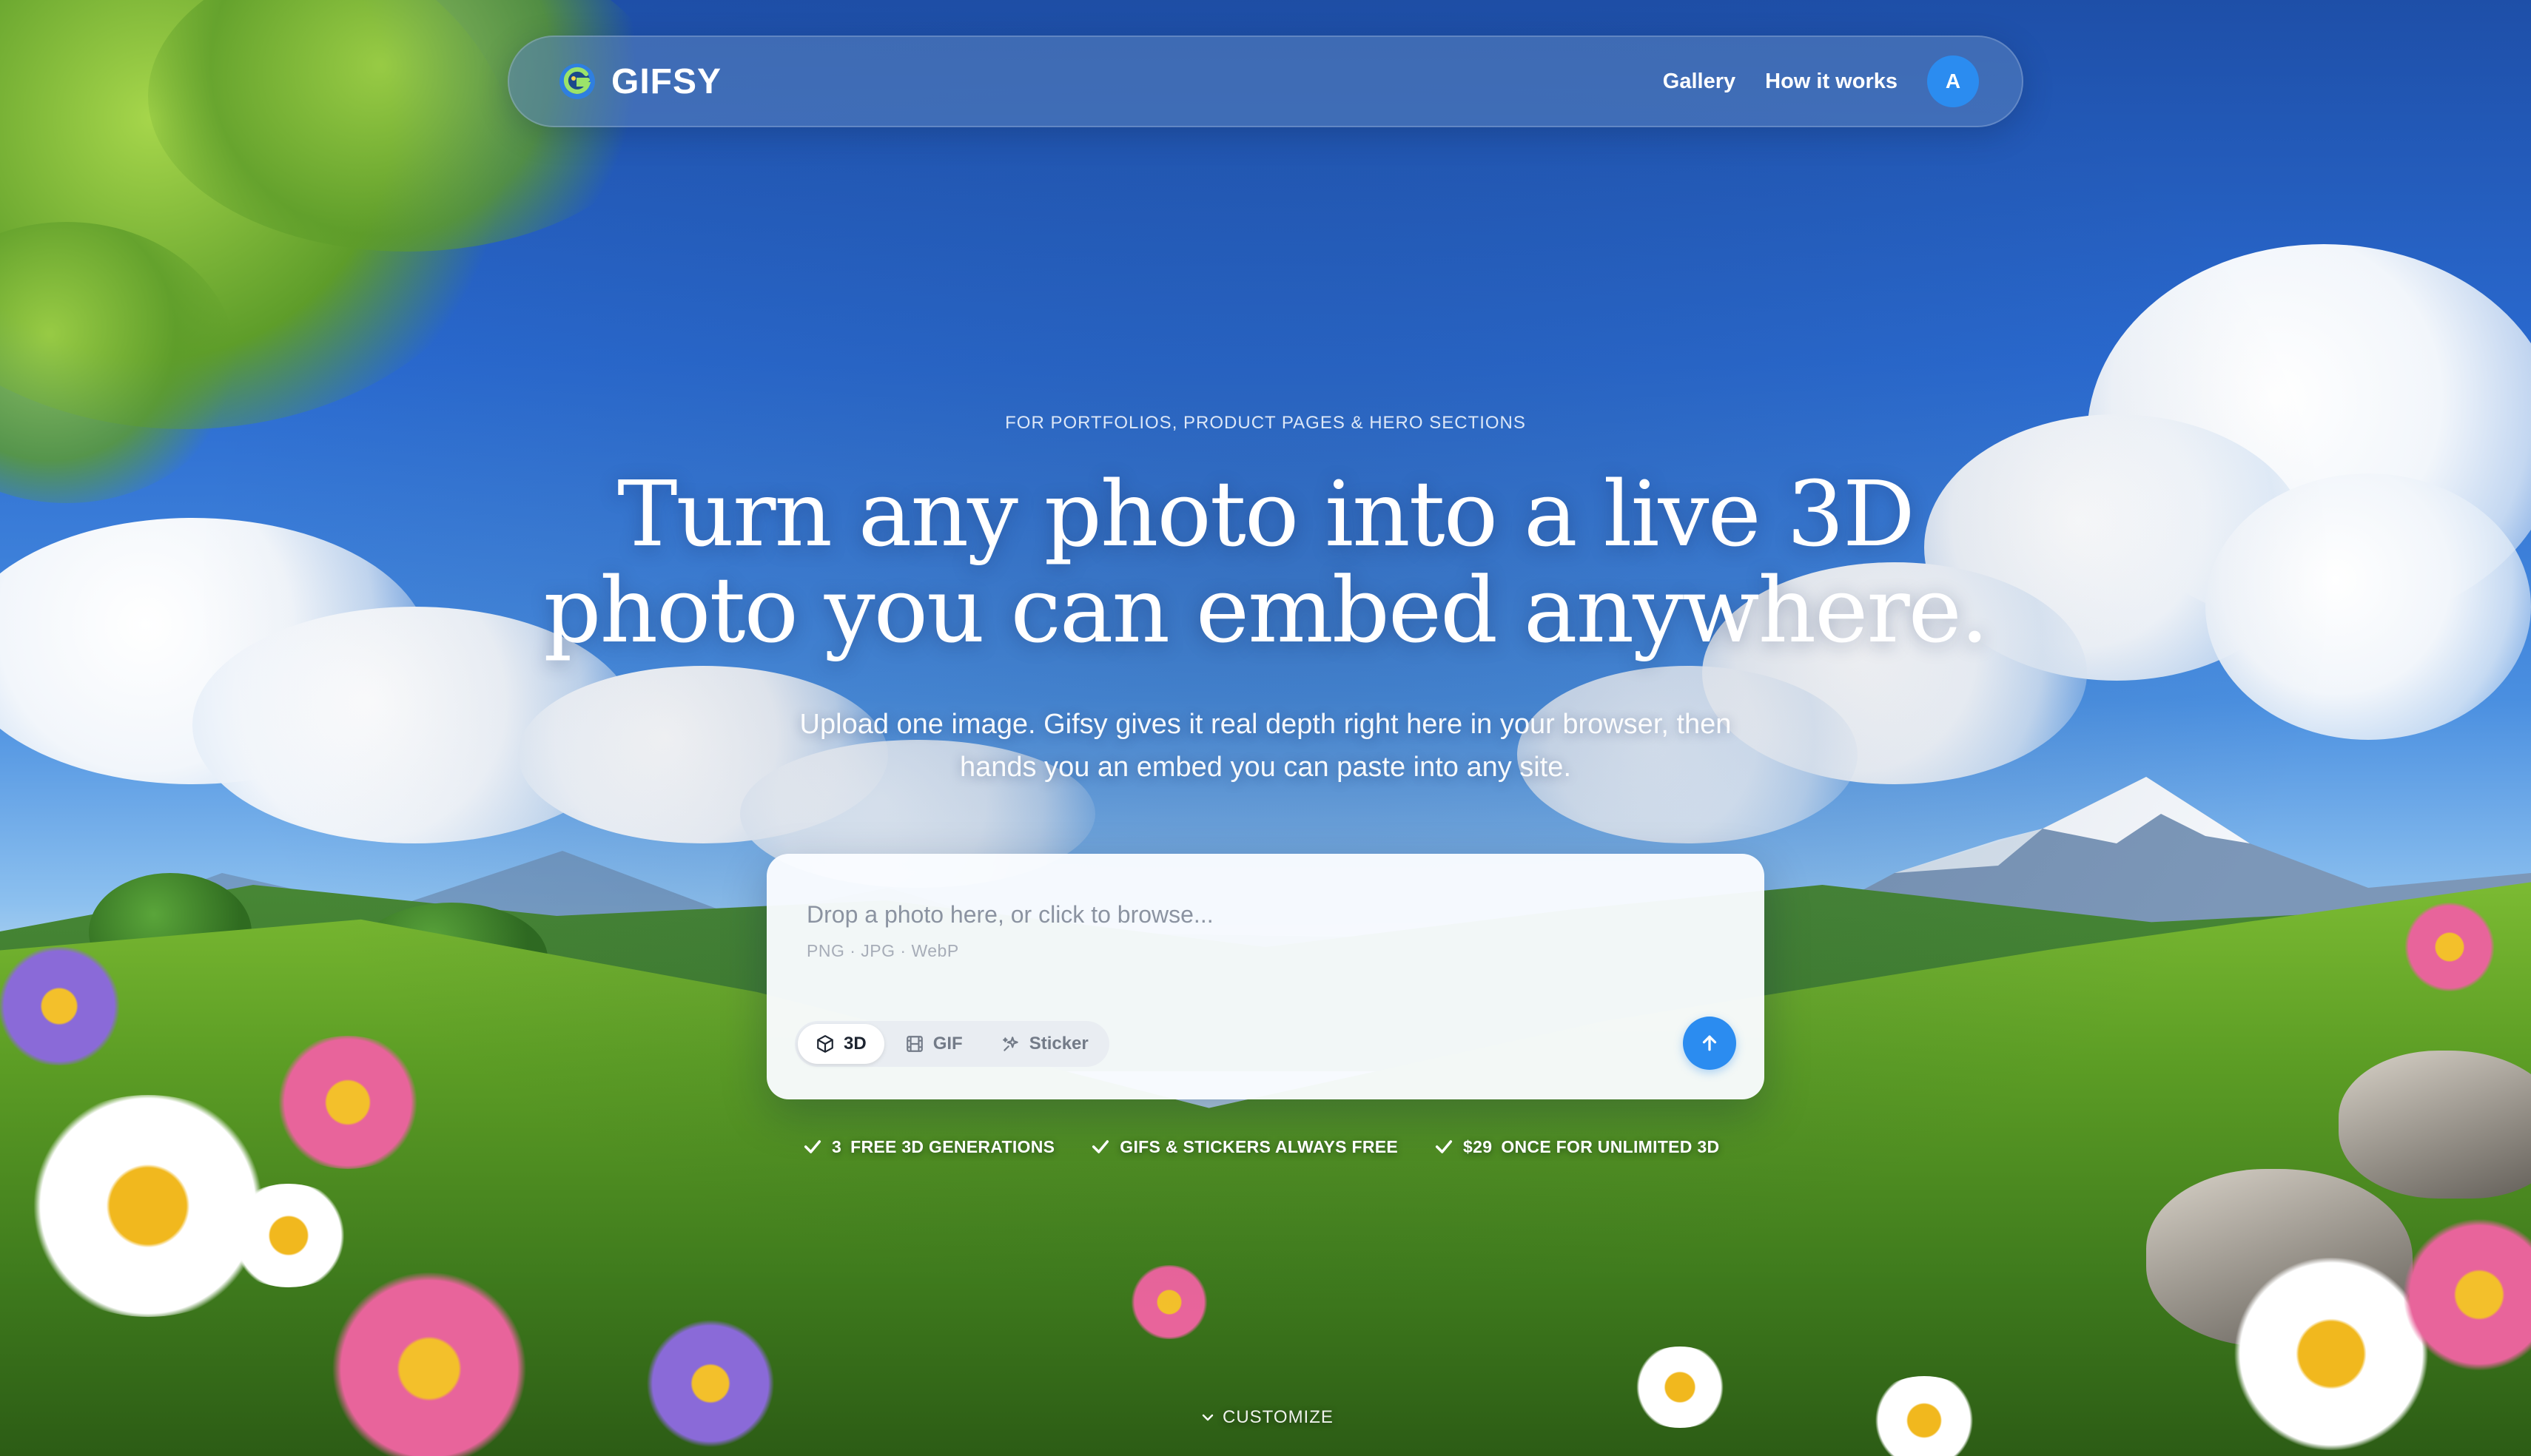 This screenshot has width=2531, height=1456. What do you see at coordinates (841, 1044) in the screenshot?
I see `mode-3d-tab: 3D` at bounding box center [841, 1044].